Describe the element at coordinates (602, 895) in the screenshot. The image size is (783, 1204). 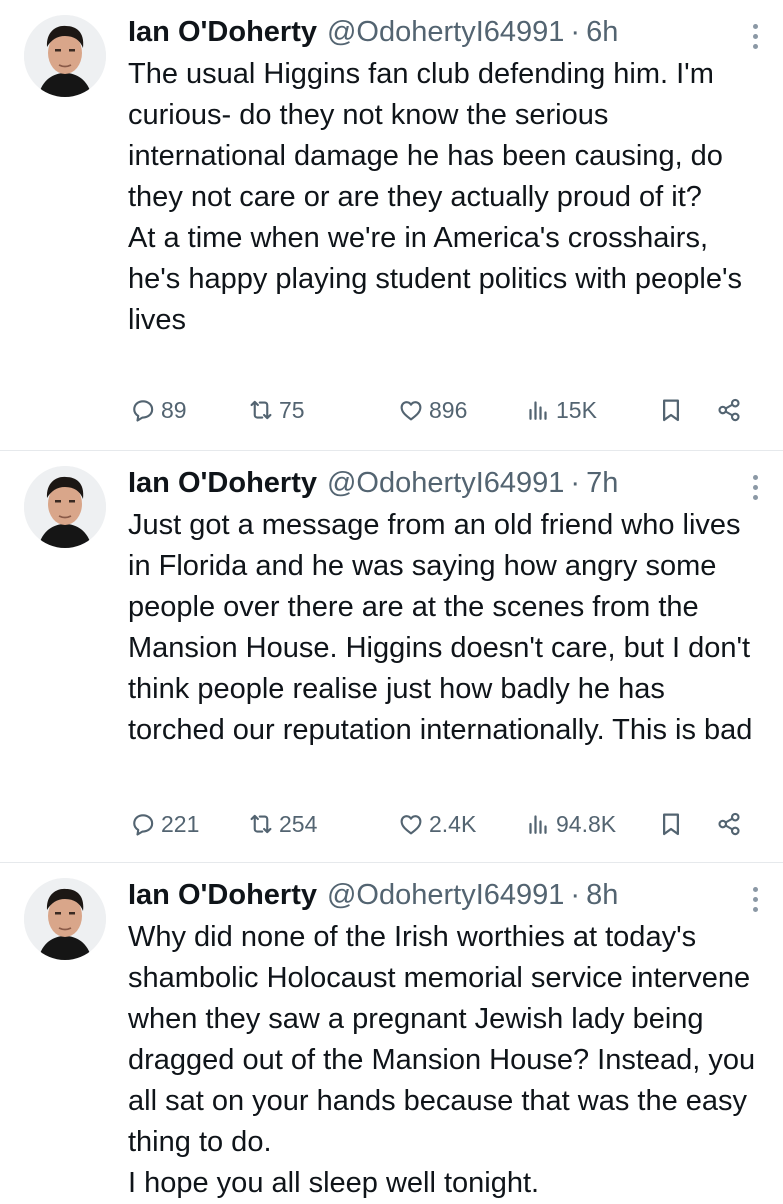
I see `timestamp: 8h` at that location.